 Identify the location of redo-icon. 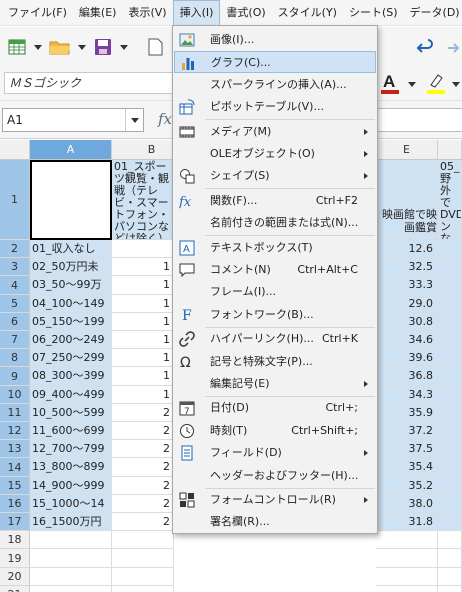
(451, 47).